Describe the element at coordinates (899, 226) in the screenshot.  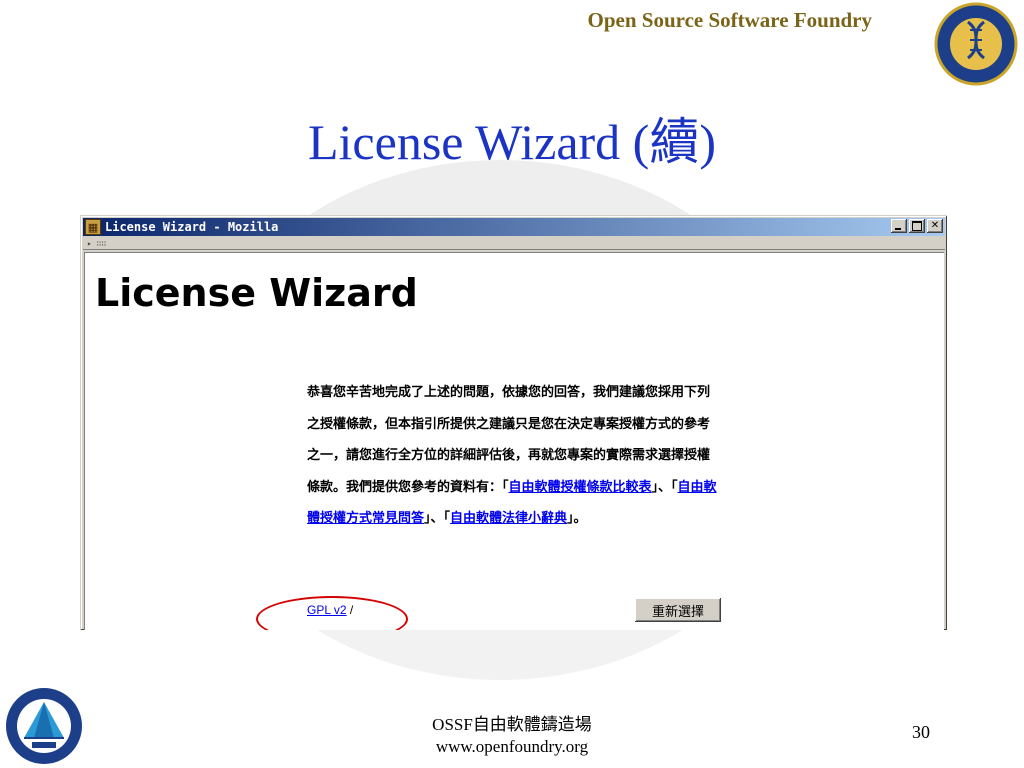
I see `minimize-button` at that location.